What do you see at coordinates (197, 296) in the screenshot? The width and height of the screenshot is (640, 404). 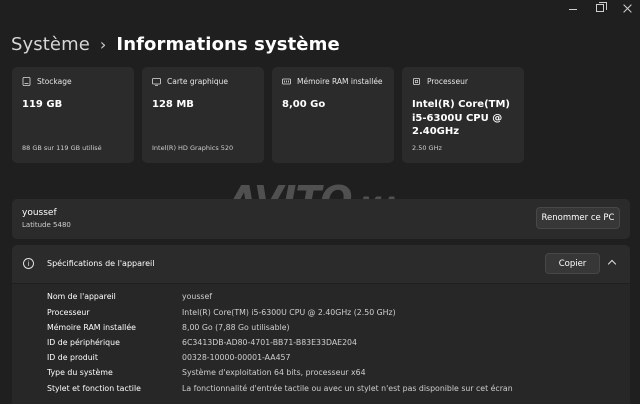 I see `spec-value: youssef` at bounding box center [197, 296].